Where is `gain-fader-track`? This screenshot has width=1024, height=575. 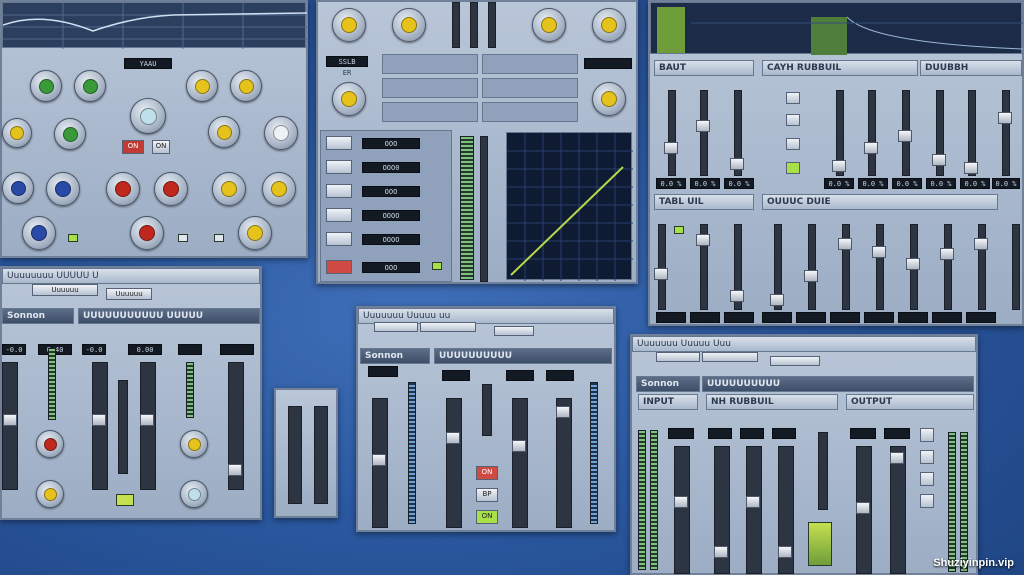
gain-fader-track is located at coordinates (484, 209).